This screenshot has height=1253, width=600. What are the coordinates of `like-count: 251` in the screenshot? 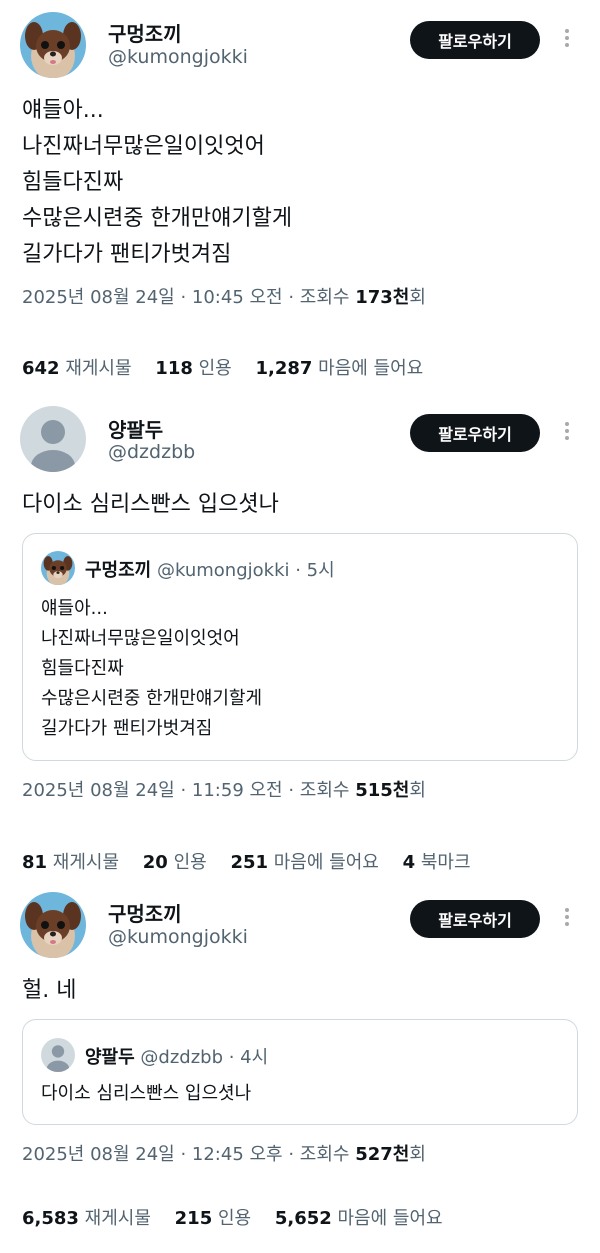 It's located at (249, 862).